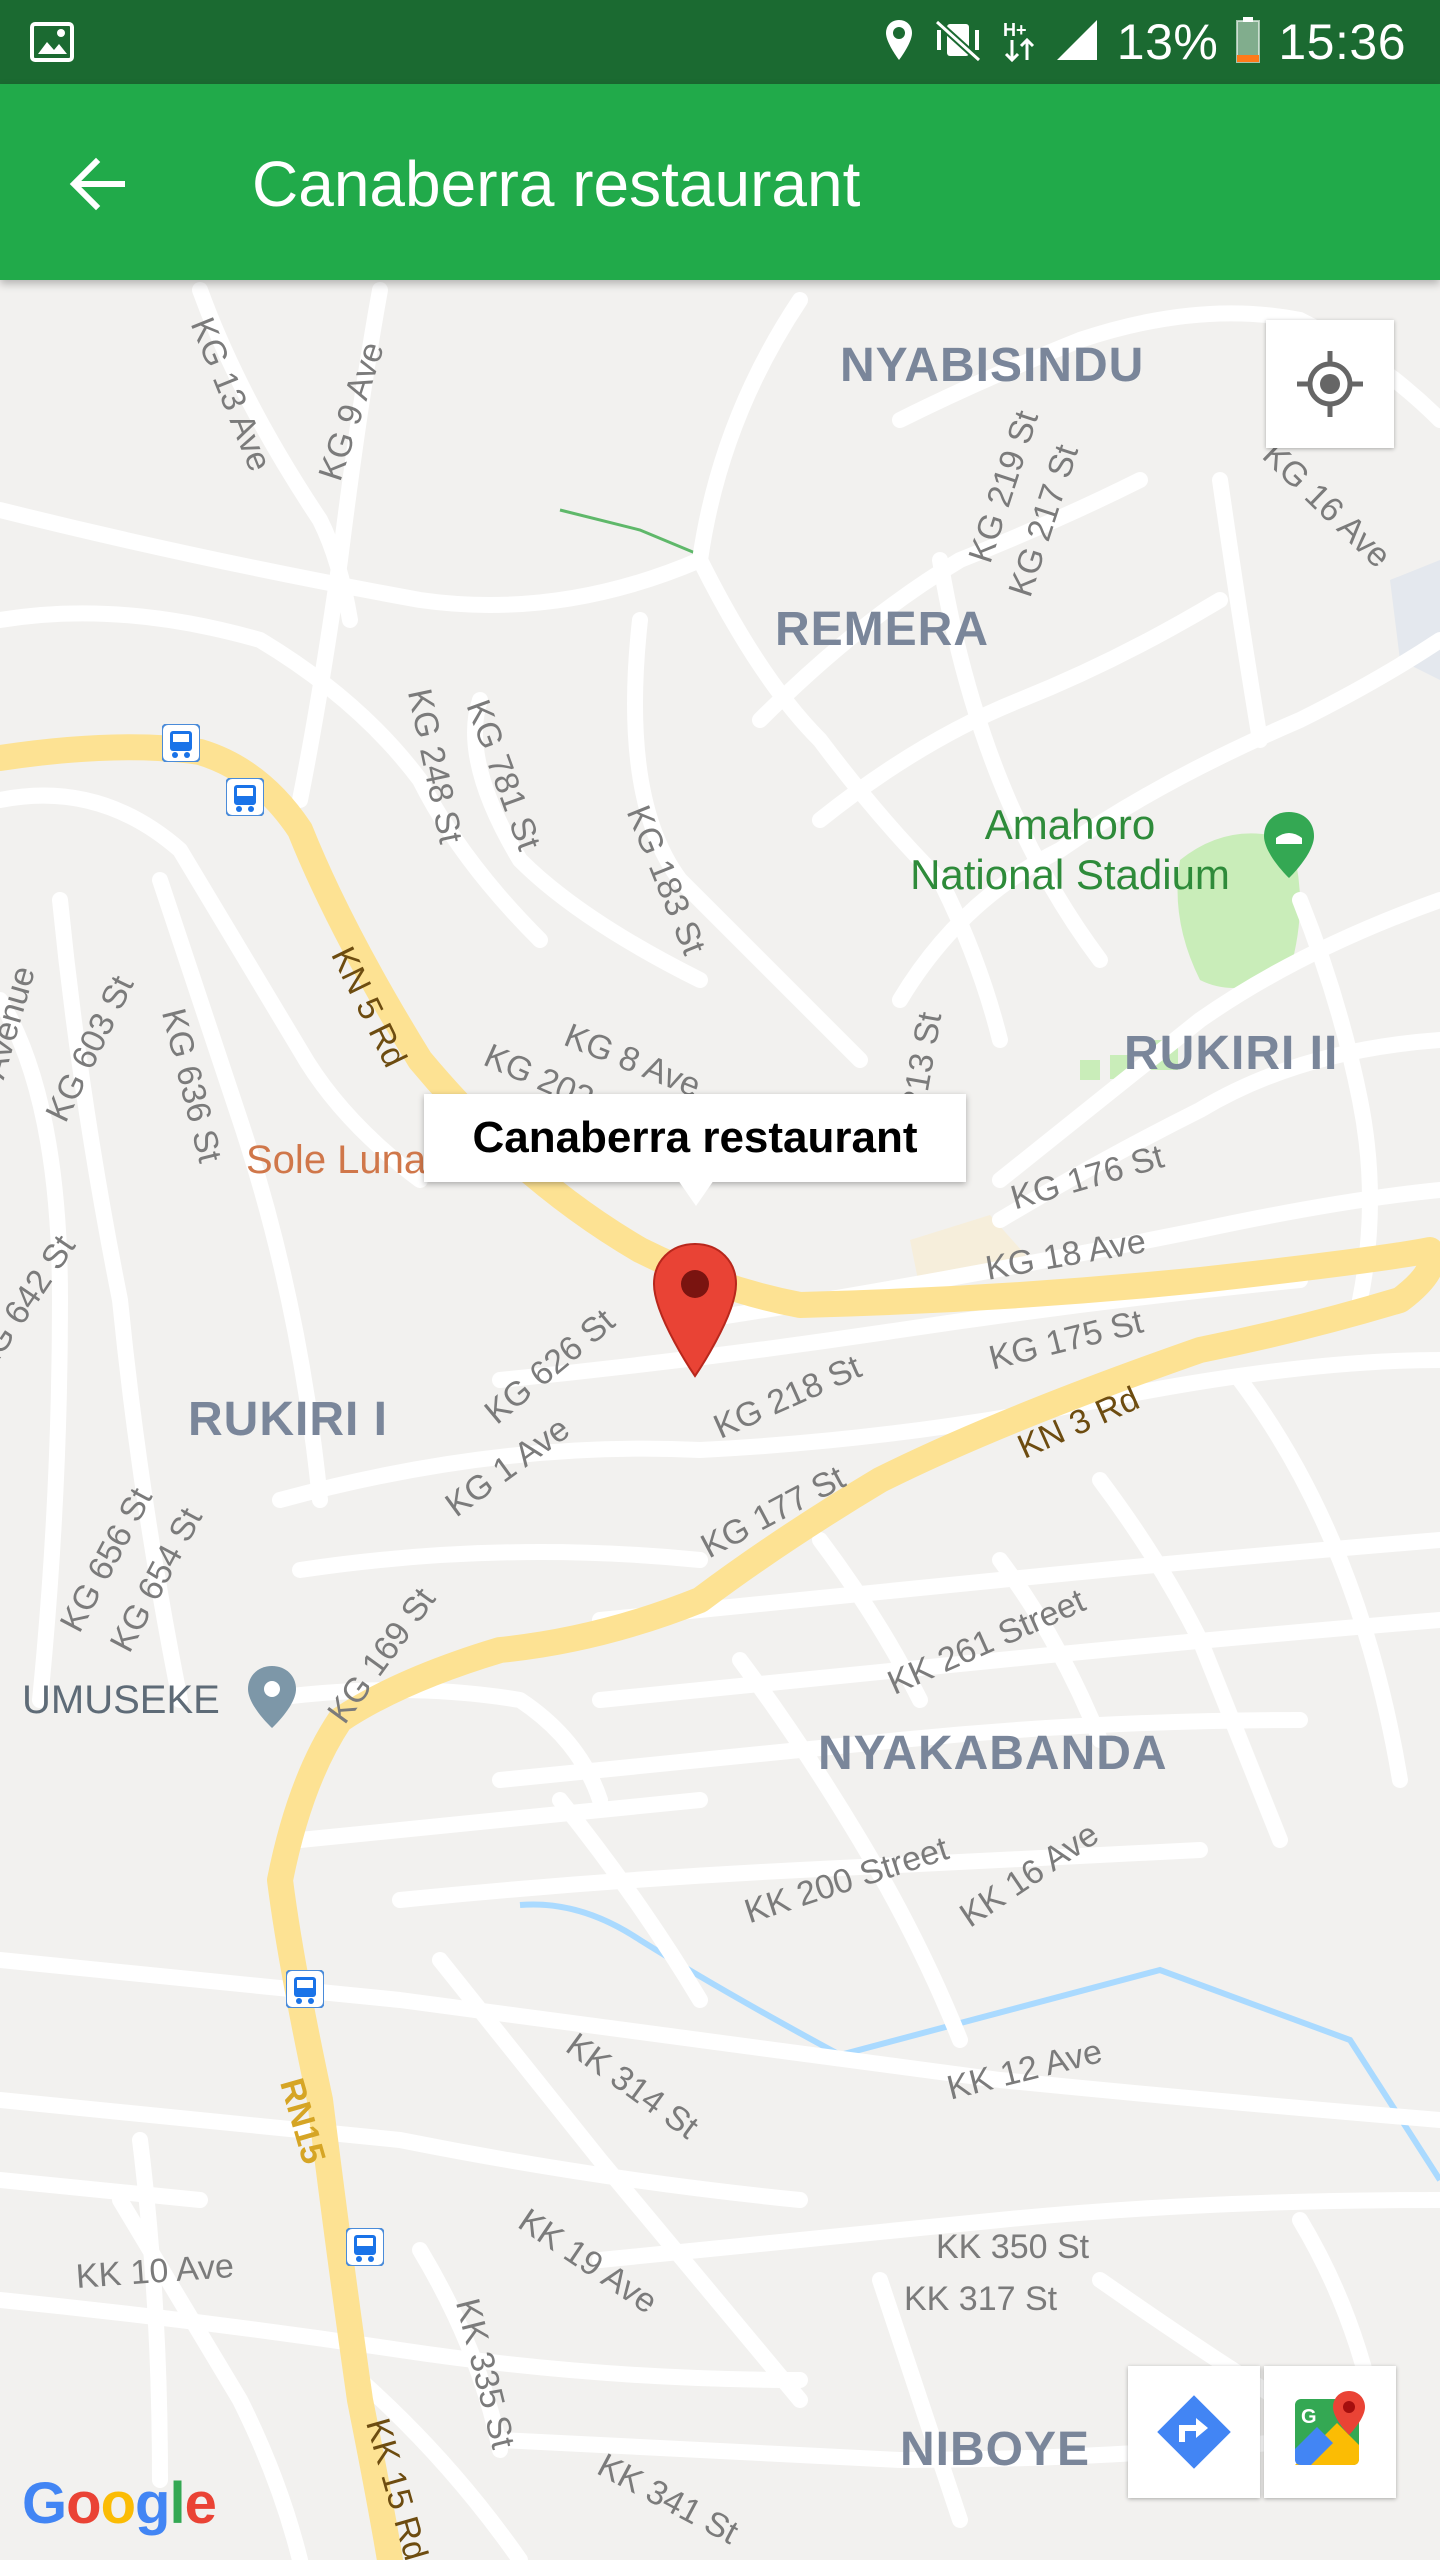 The width and height of the screenshot is (1440, 2560). Describe the element at coordinates (959, 42) in the screenshot. I see `mute-vibrate-icon` at that location.